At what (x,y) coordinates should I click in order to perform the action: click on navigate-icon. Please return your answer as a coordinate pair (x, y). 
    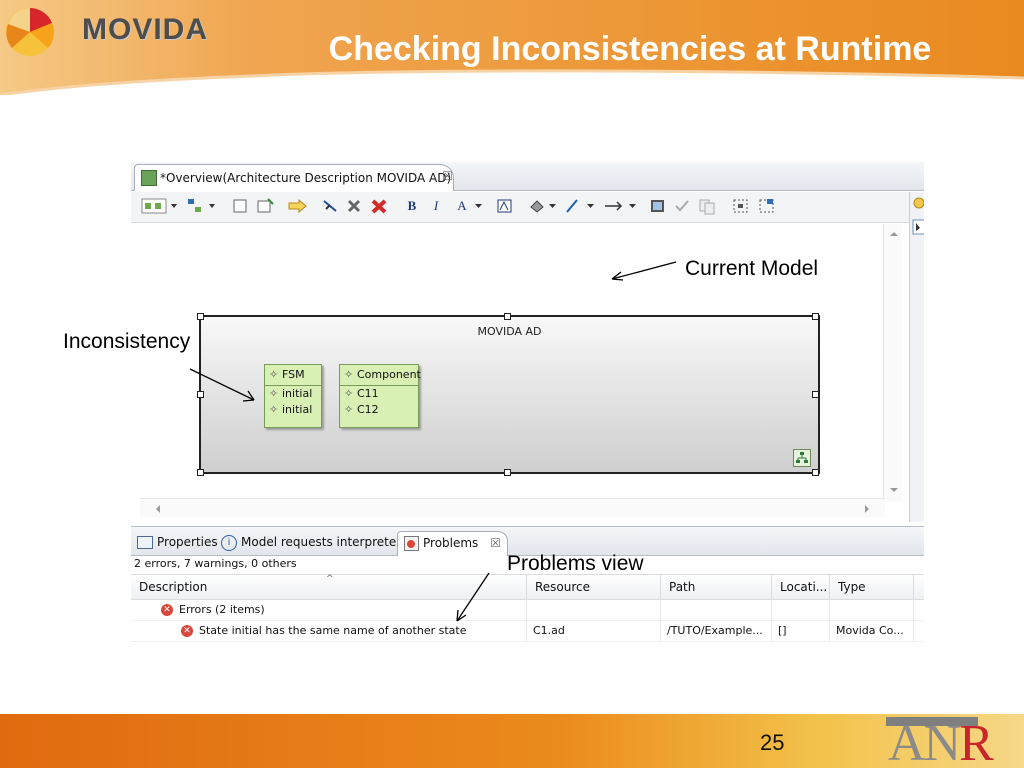
    Looking at the image, I should click on (298, 206).